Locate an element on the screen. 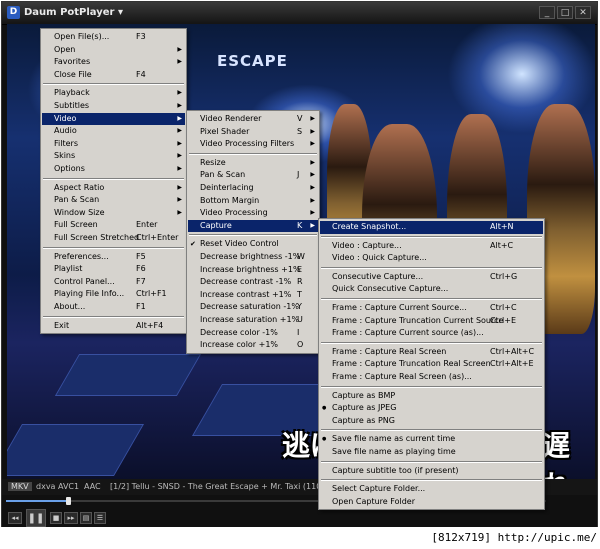 The image size is (600, 549). menu-item-open-capture-folder: Open Capture Folder is located at coordinates (431, 502).